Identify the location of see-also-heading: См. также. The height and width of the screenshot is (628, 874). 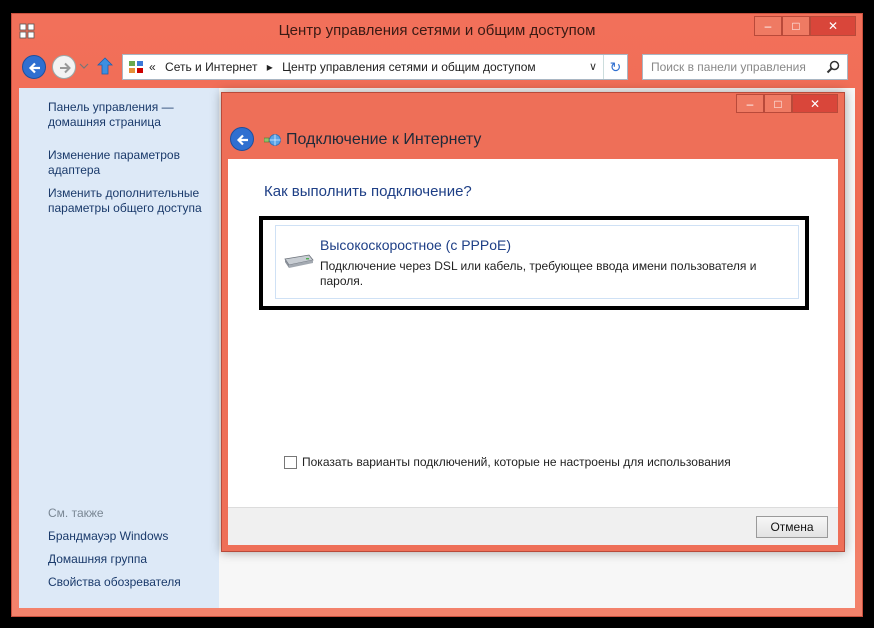
(76, 513).